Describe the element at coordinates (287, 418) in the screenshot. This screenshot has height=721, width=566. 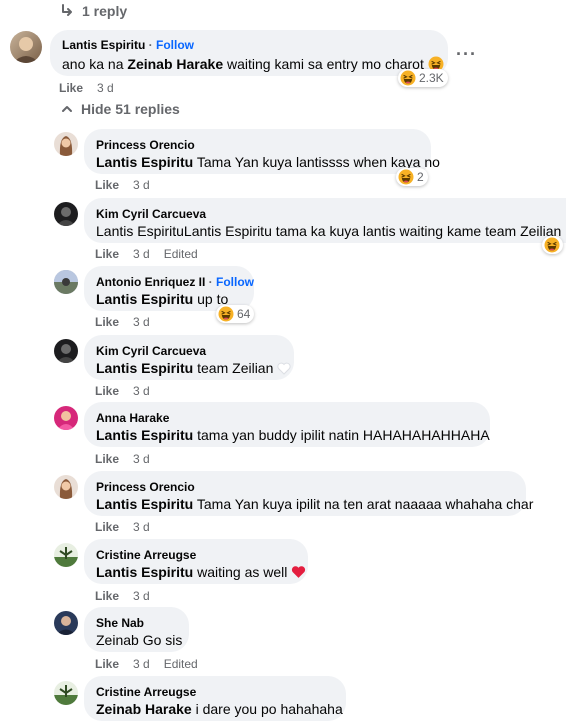
I see `reply-author: Anna Harake` at that location.